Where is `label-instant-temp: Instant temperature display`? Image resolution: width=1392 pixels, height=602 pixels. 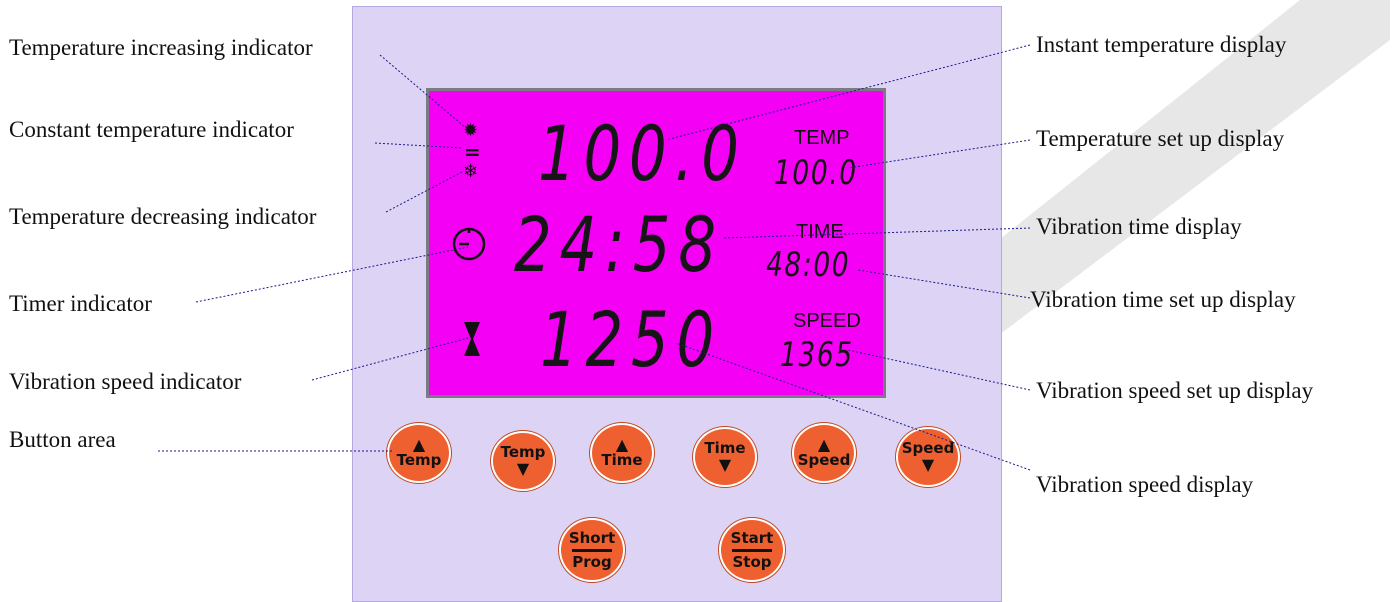 label-instant-temp: Instant temperature display is located at coordinates (1161, 44).